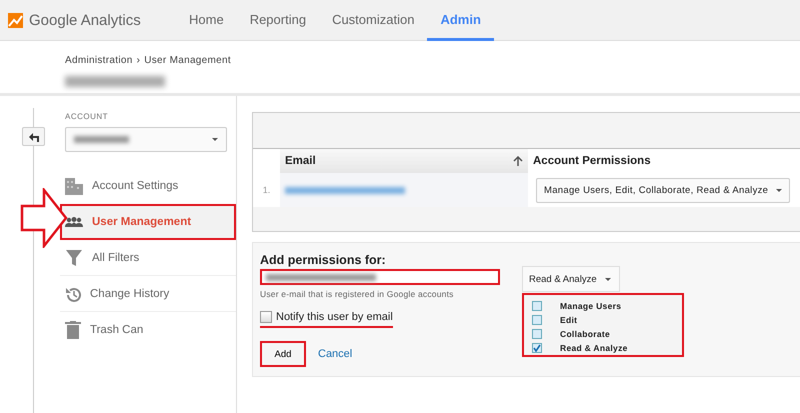  I want to click on back-button, so click(33, 136).